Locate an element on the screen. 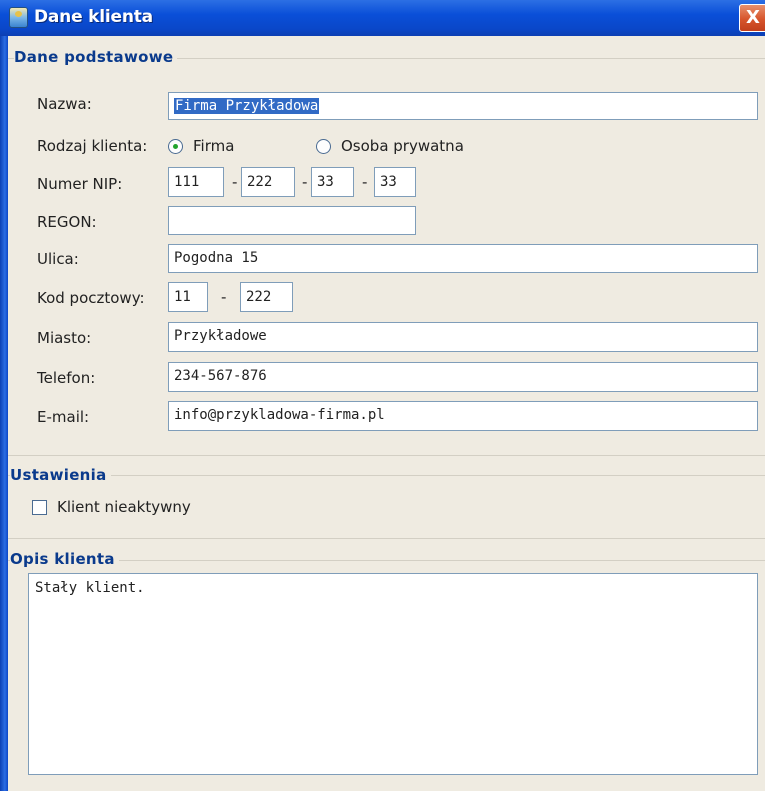  nip-label: Numer NIP: is located at coordinates (80, 184).